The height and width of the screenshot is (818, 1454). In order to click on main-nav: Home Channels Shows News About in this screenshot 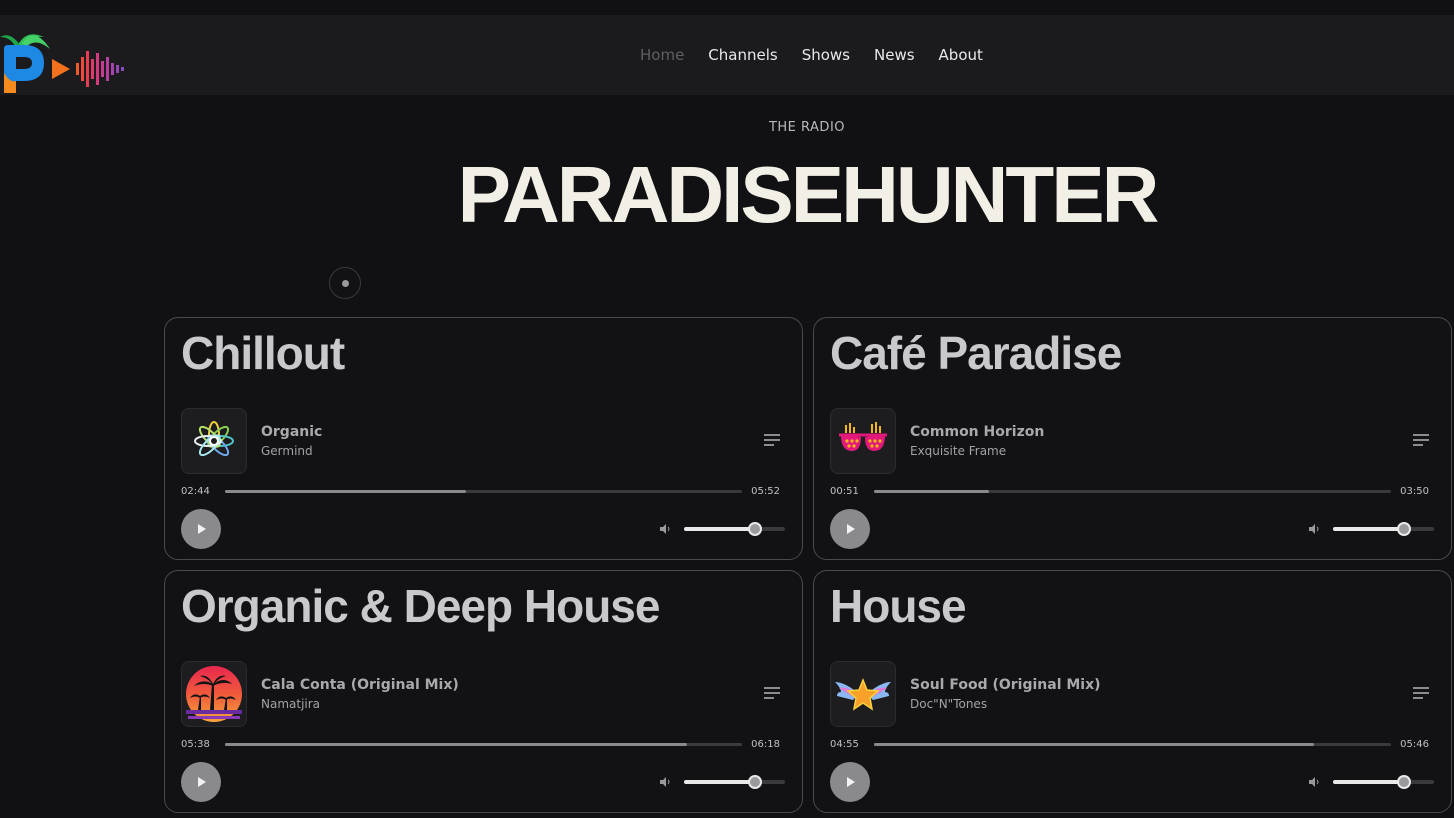, I will do `click(811, 55)`.